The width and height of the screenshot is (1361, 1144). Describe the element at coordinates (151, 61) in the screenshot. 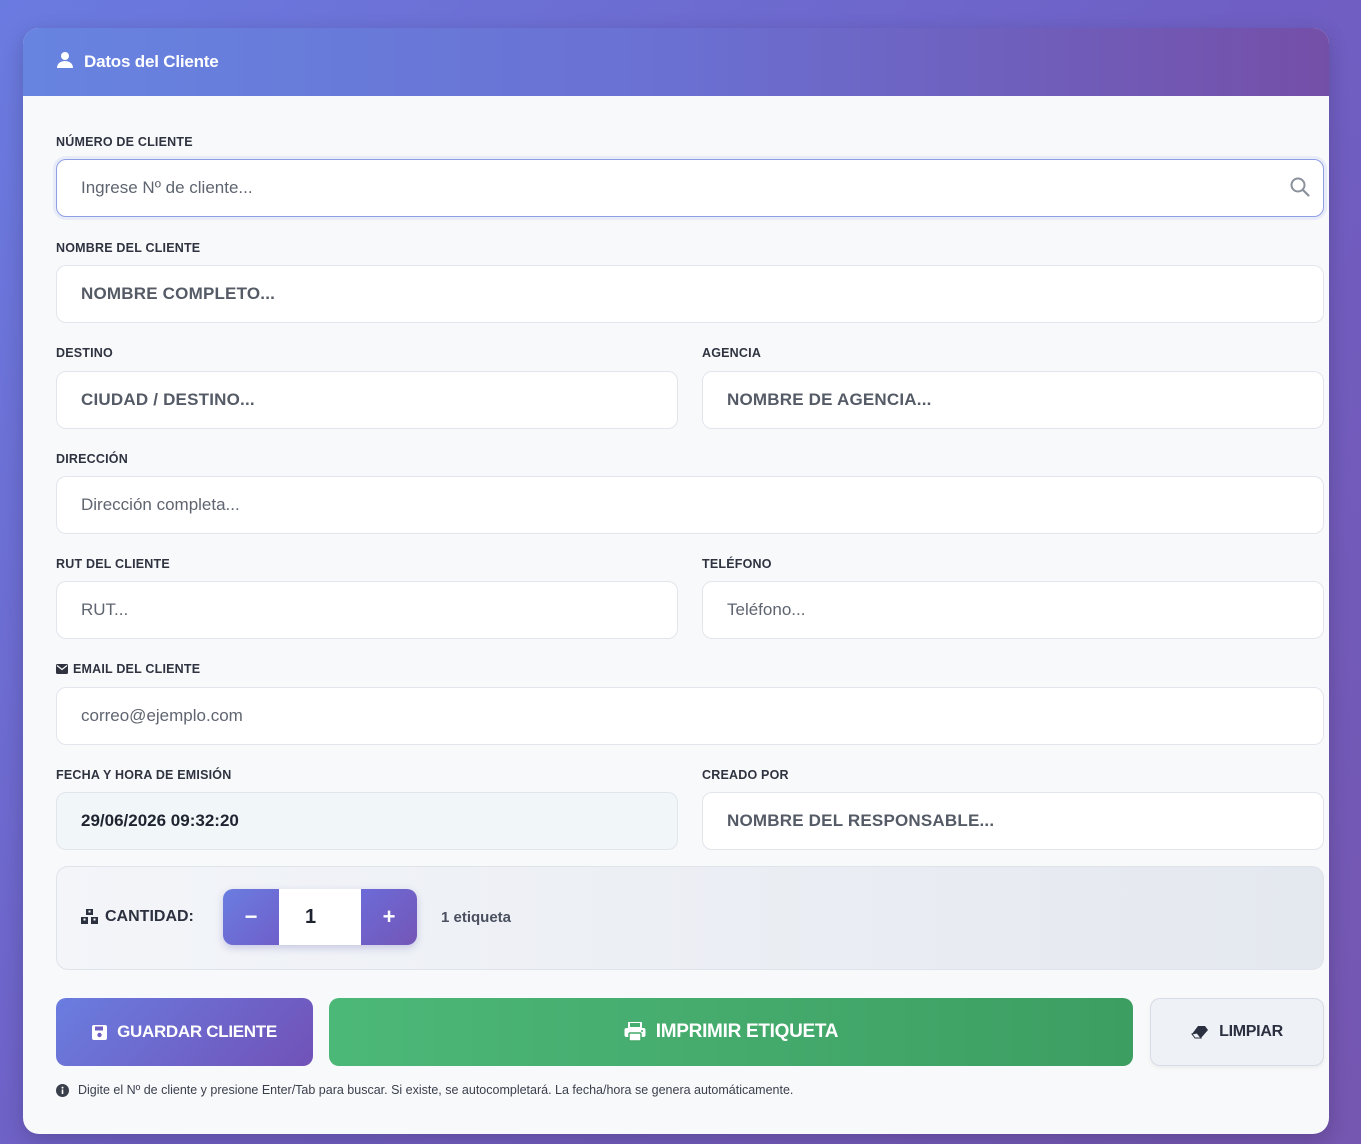

I see `card-title: Datos del Cliente` at that location.